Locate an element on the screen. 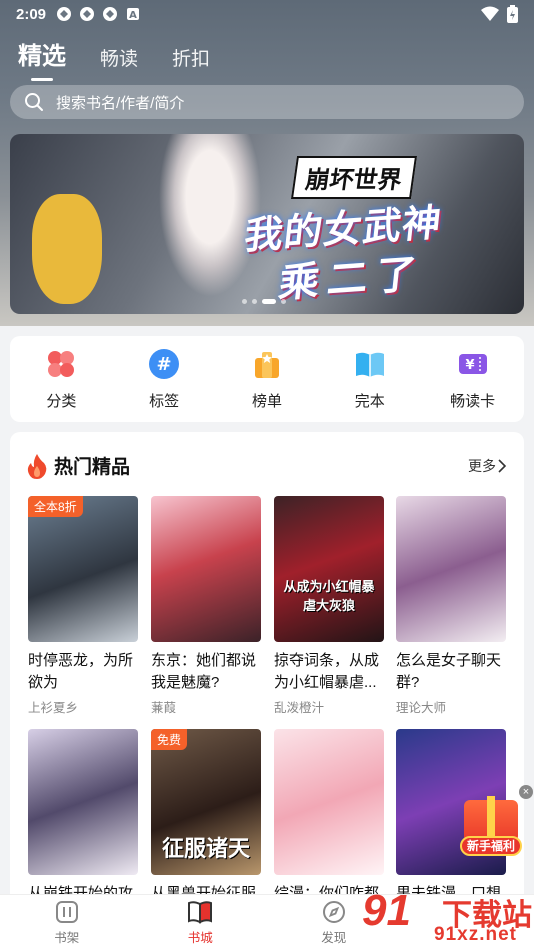  book-card: 东京：她们都说我是魅魔? 蒹葭 is located at coordinates (206, 606).